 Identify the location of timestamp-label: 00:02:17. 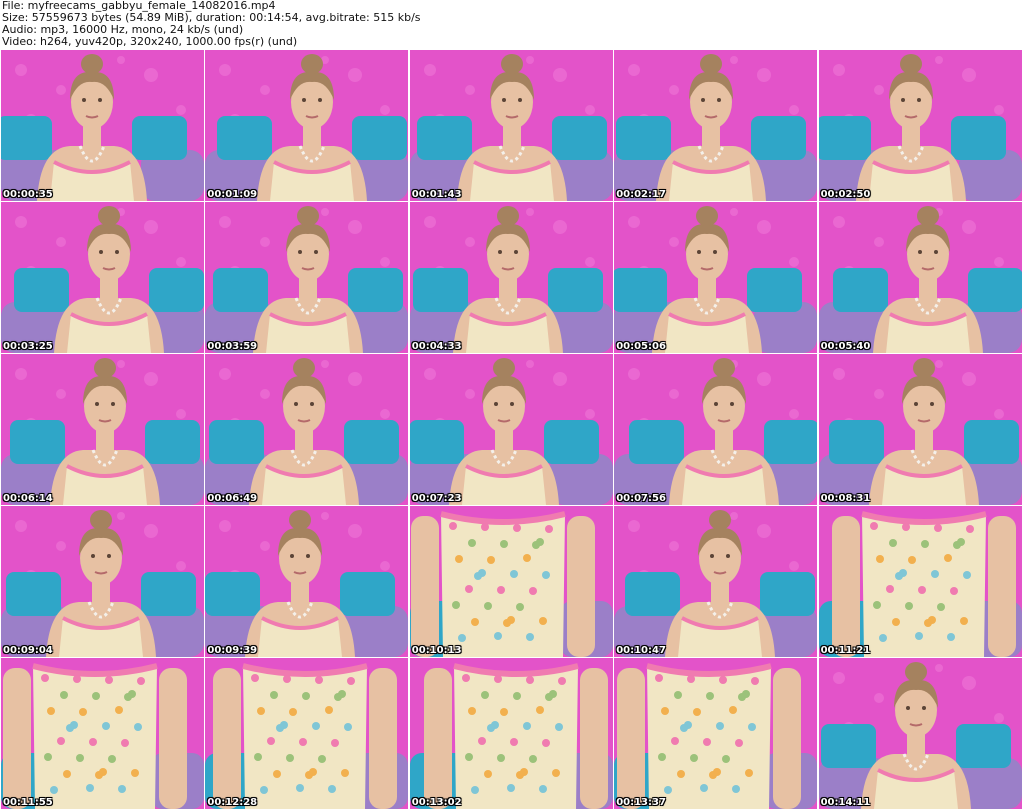
(641, 194).